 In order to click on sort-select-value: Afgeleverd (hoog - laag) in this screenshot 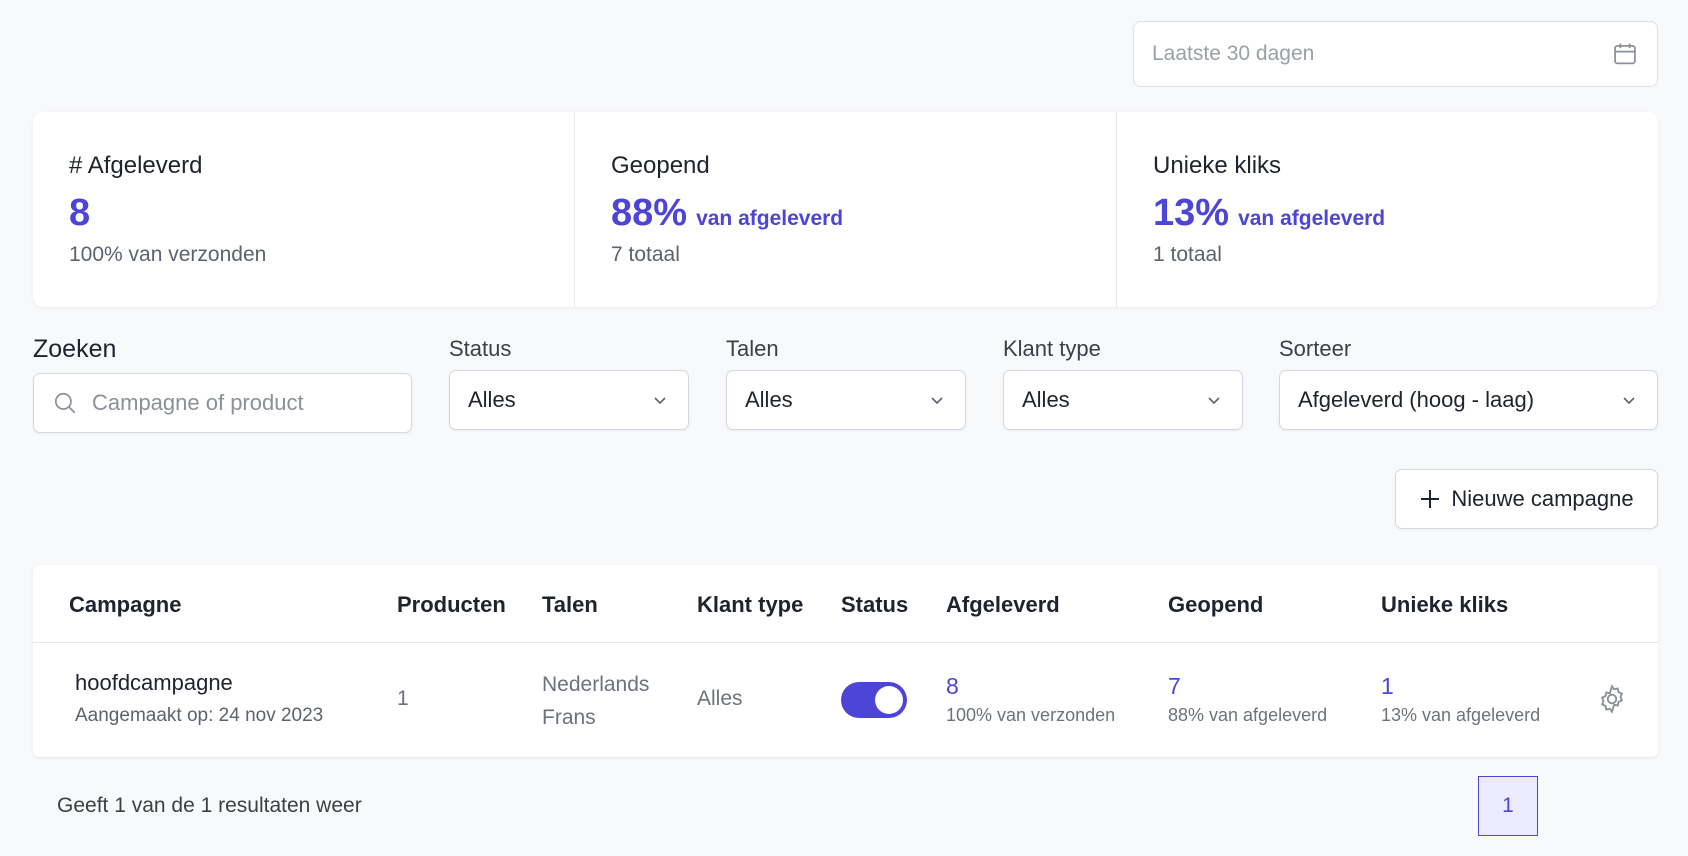, I will do `click(1416, 399)`.